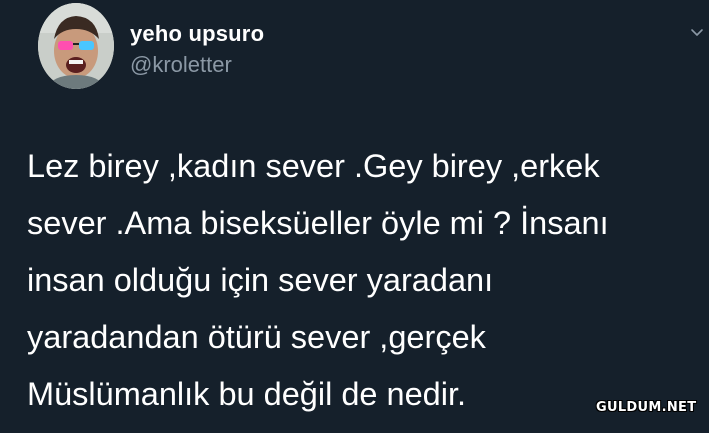 The height and width of the screenshot is (433, 709). Describe the element at coordinates (318, 223) in the screenshot. I see `tweet-text-line: sever .Ama biseksüeller öyle mi ? İnsanı` at that location.